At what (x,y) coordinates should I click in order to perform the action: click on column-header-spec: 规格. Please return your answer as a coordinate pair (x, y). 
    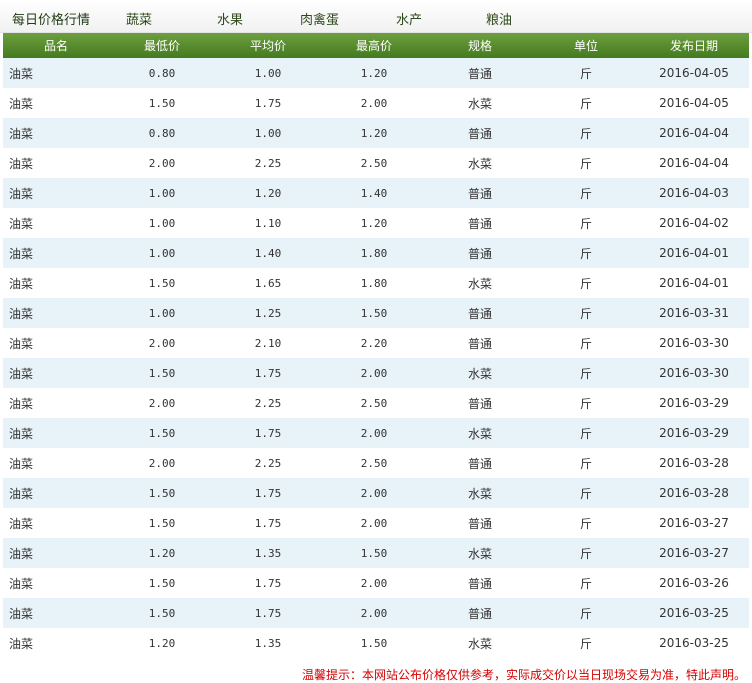
    Looking at the image, I should click on (479, 46).